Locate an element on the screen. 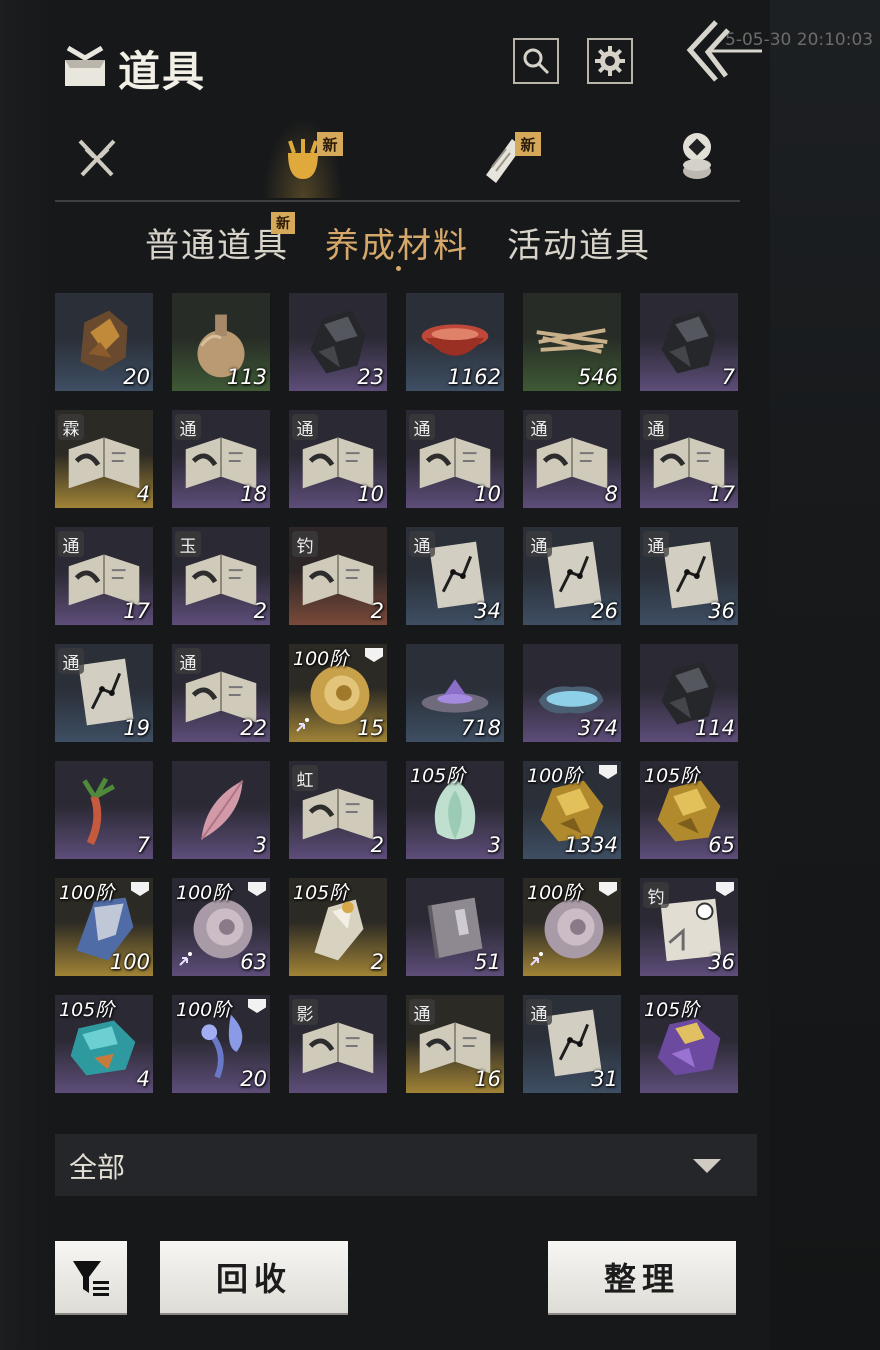 This screenshot has height=1350, width=880. gear-icon is located at coordinates (610, 61).